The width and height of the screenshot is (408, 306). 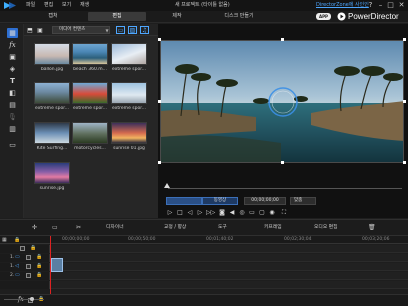 I want to click on timeline-playhead, so click(x=50, y=266).